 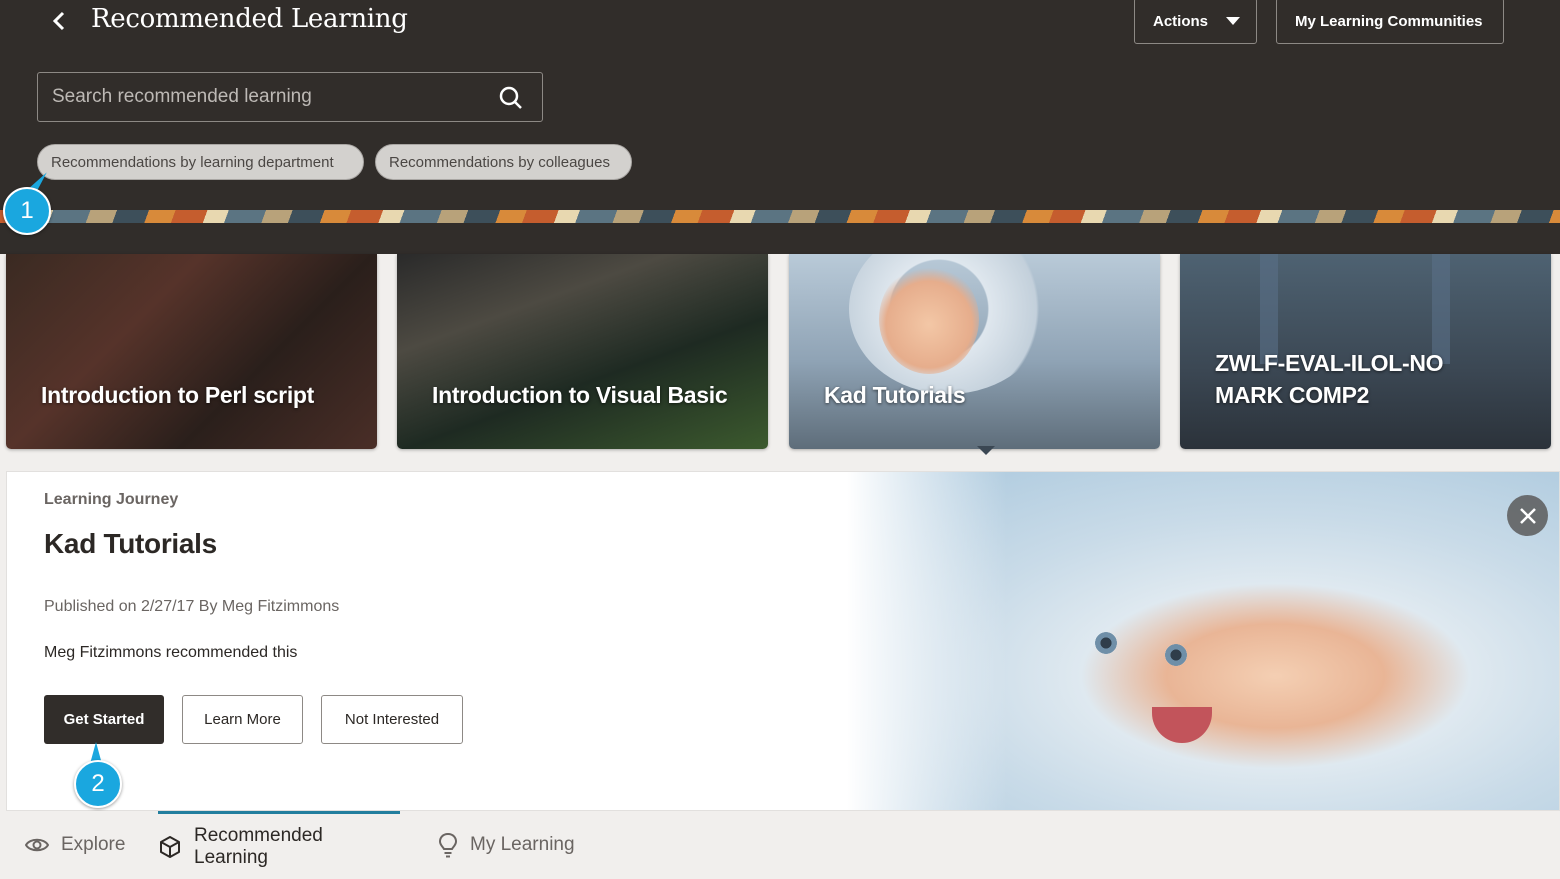 What do you see at coordinates (37, 845) in the screenshot?
I see `eye-icon` at bounding box center [37, 845].